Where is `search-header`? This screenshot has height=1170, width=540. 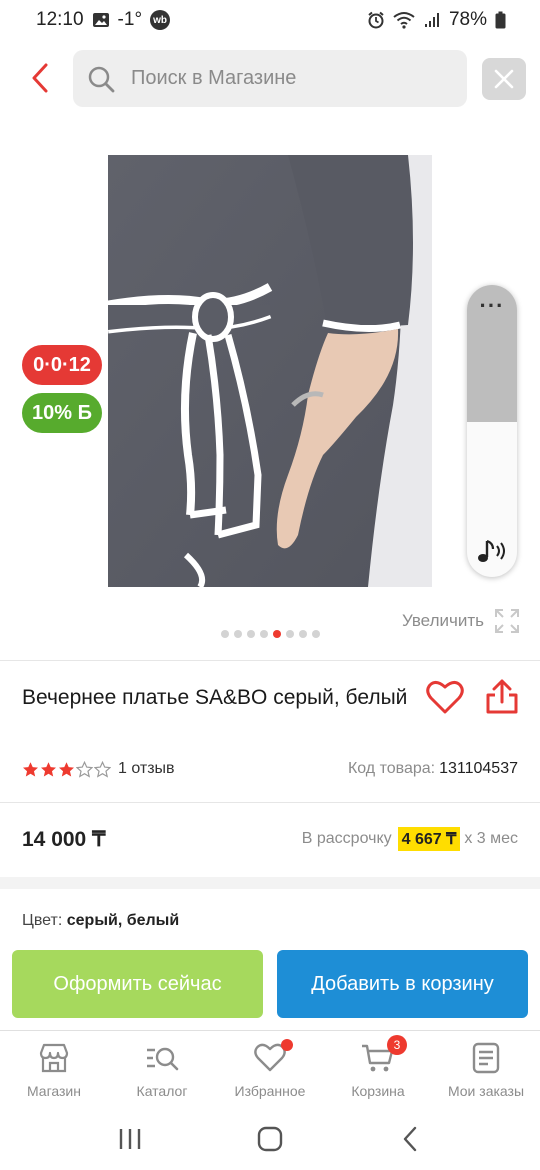
search-header is located at coordinates (270, 78).